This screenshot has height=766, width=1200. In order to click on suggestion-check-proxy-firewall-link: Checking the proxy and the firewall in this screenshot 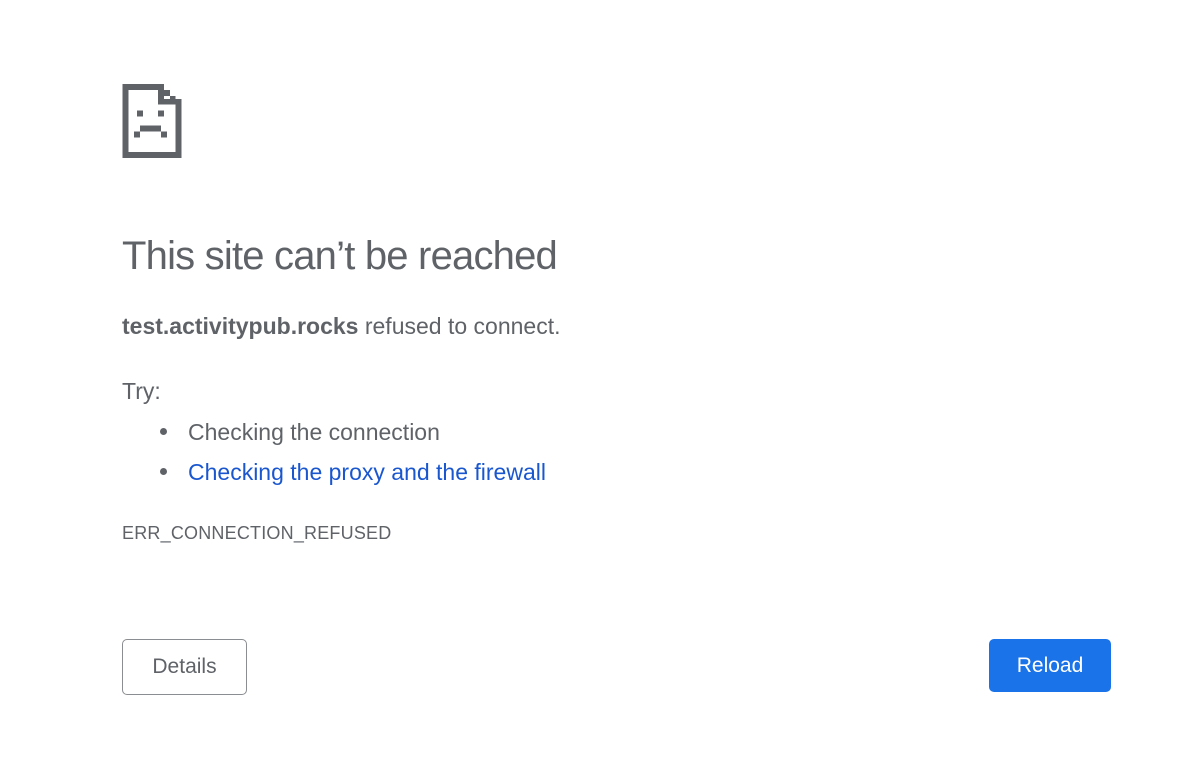, I will do `click(367, 472)`.